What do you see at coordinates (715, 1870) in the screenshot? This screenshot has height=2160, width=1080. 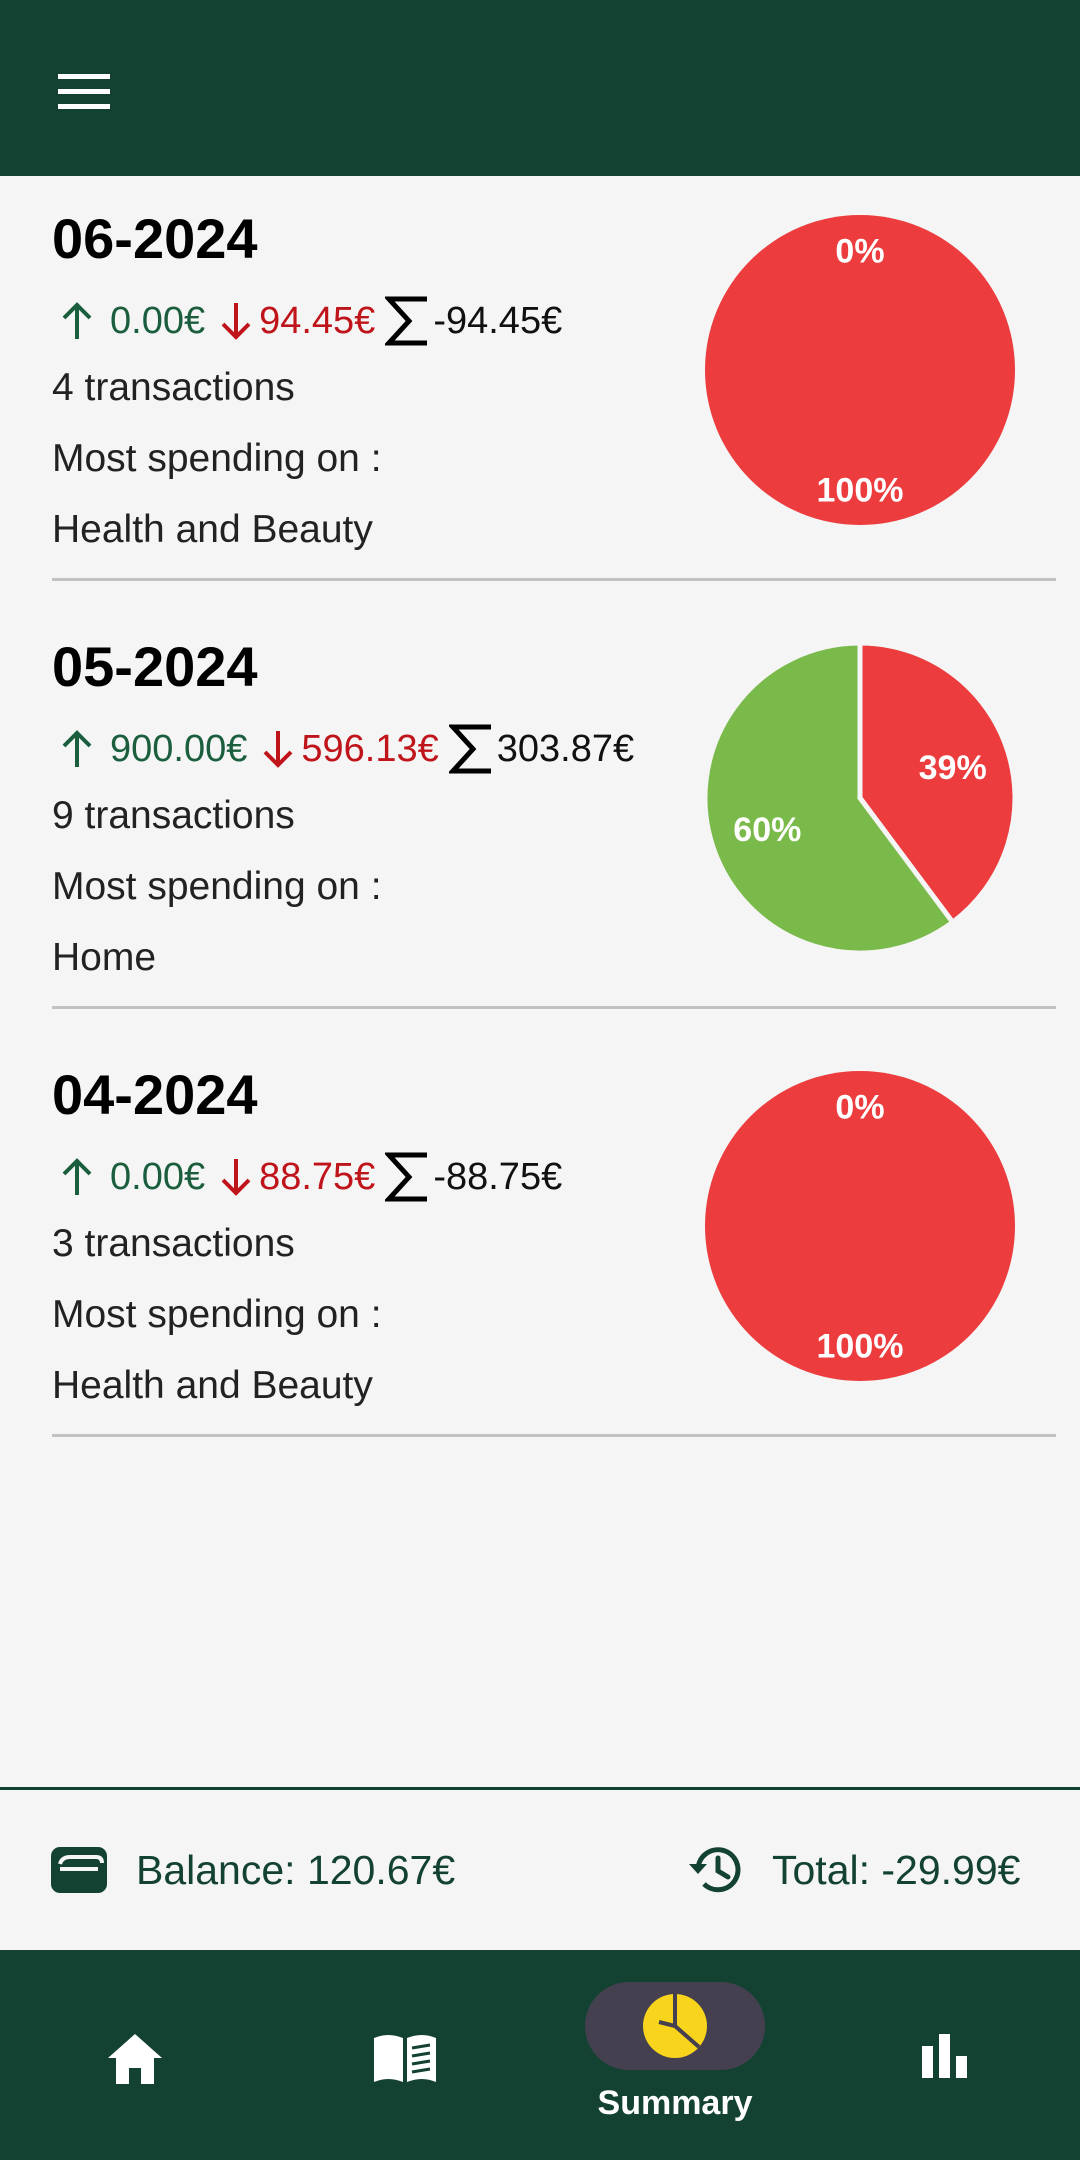 I see `history-icon` at bounding box center [715, 1870].